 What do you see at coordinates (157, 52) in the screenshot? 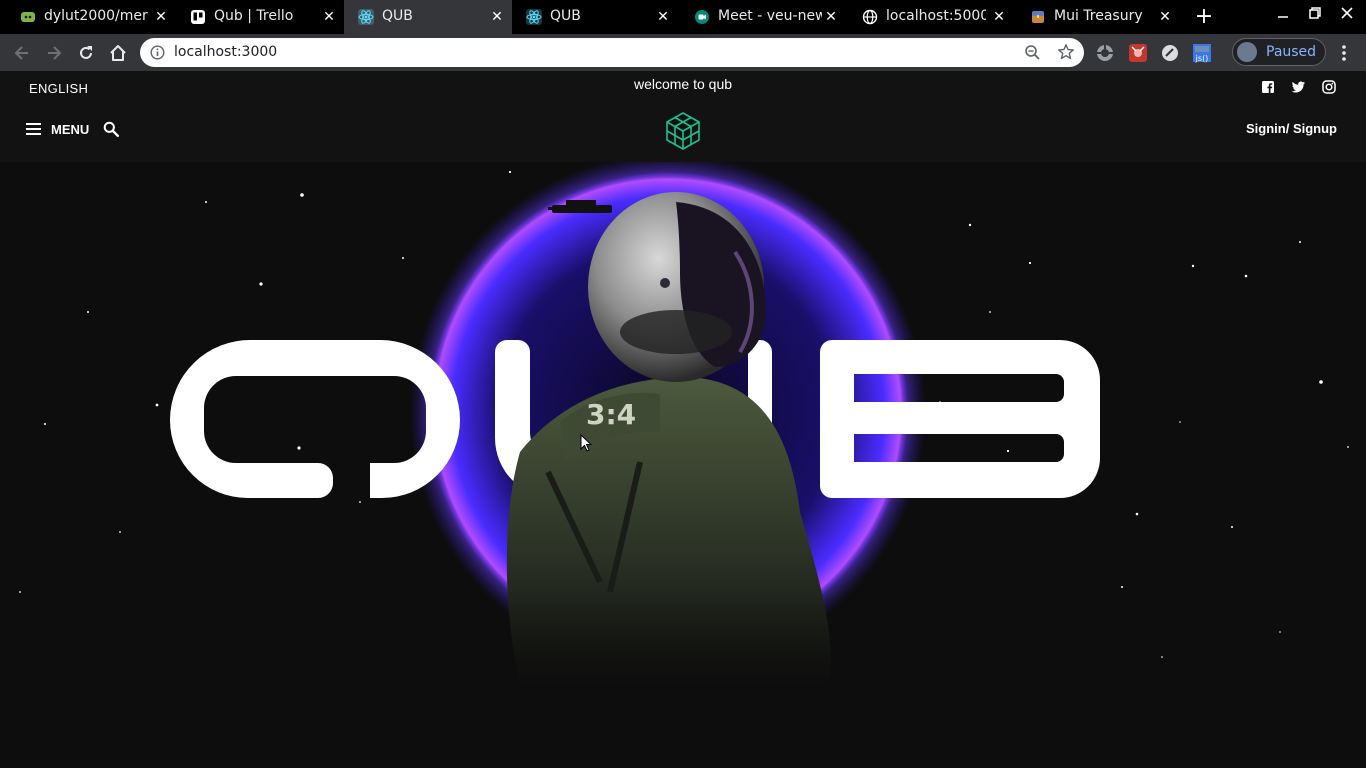
I see `info-icon` at bounding box center [157, 52].